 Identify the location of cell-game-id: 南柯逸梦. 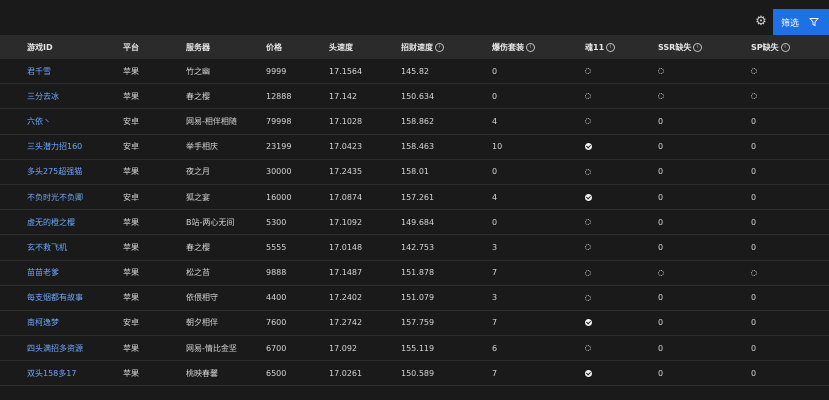
(43, 323).